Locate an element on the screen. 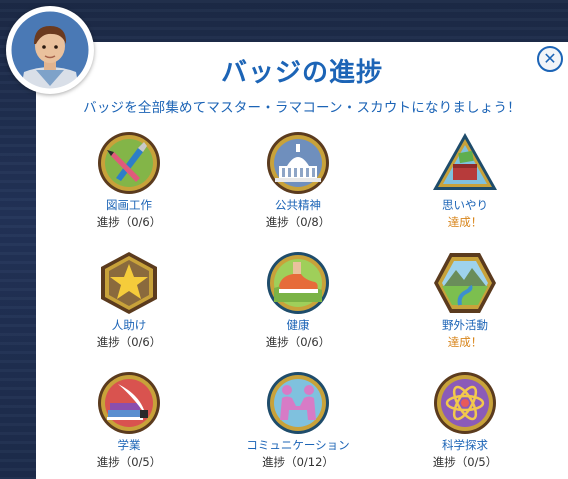 The width and height of the screenshot is (568, 479). badge-health: 健康 進捗（0/6） is located at coordinates (298, 300).